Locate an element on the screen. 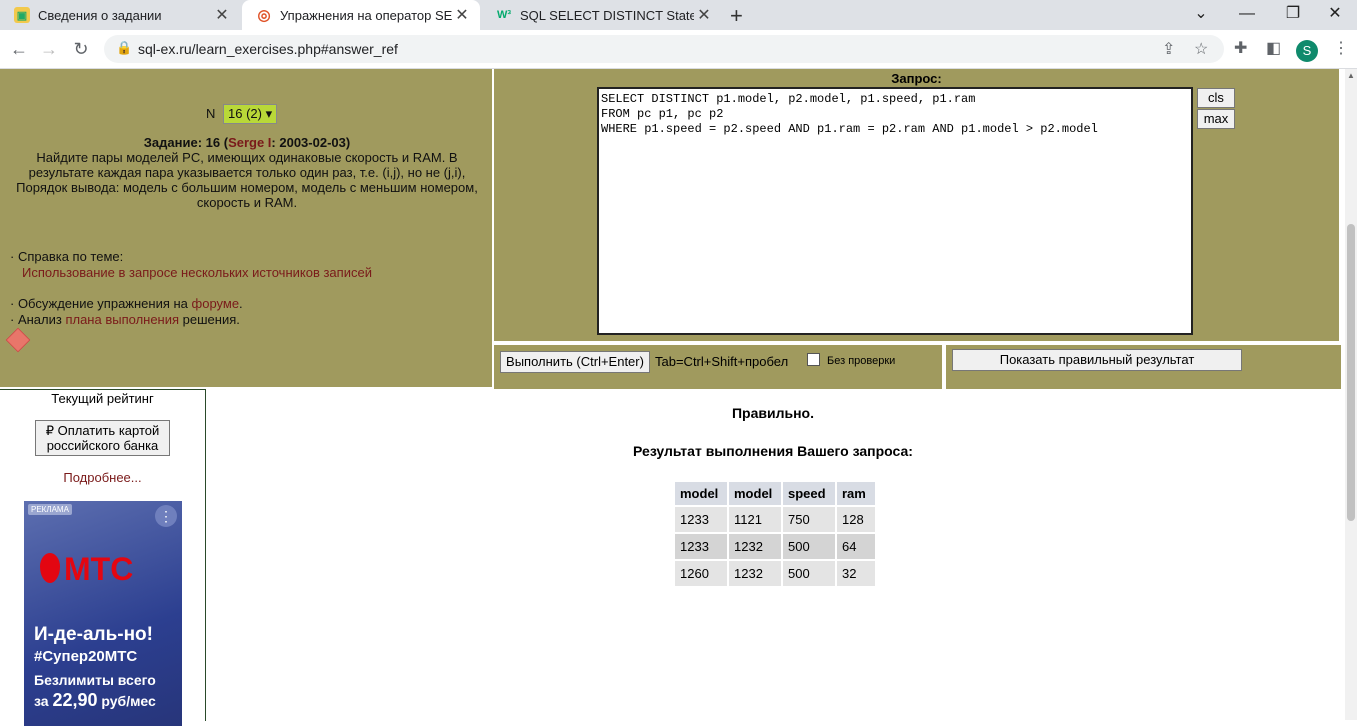  status-message: Правильно. is located at coordinates (772, 413).